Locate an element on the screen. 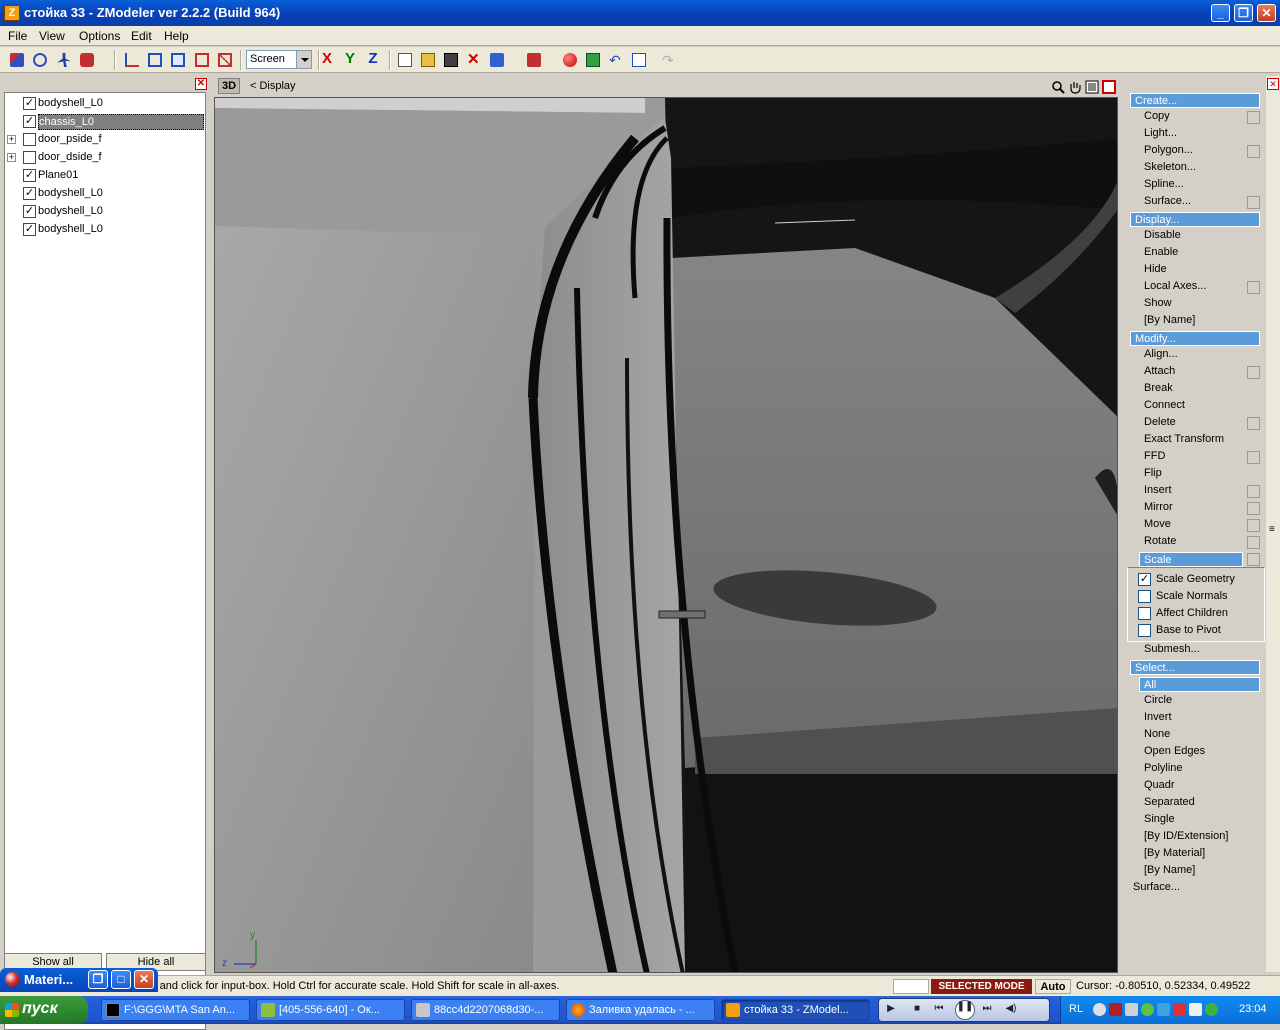 This screenshot has height=1030, width=1280. insert-options-box is located at coordinates (1253, 491).